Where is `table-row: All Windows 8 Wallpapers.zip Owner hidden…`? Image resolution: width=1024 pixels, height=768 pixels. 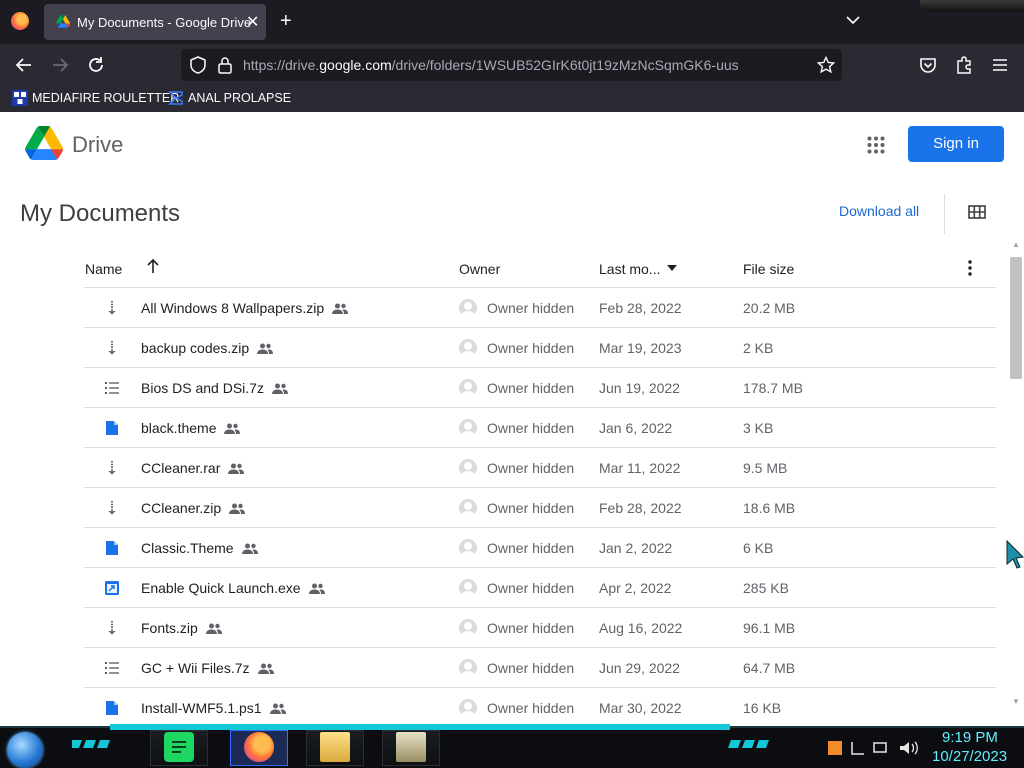
table-row: All Windows 8 Wallpapers.zip Owner hidden… is located at coordinates (540, 308).